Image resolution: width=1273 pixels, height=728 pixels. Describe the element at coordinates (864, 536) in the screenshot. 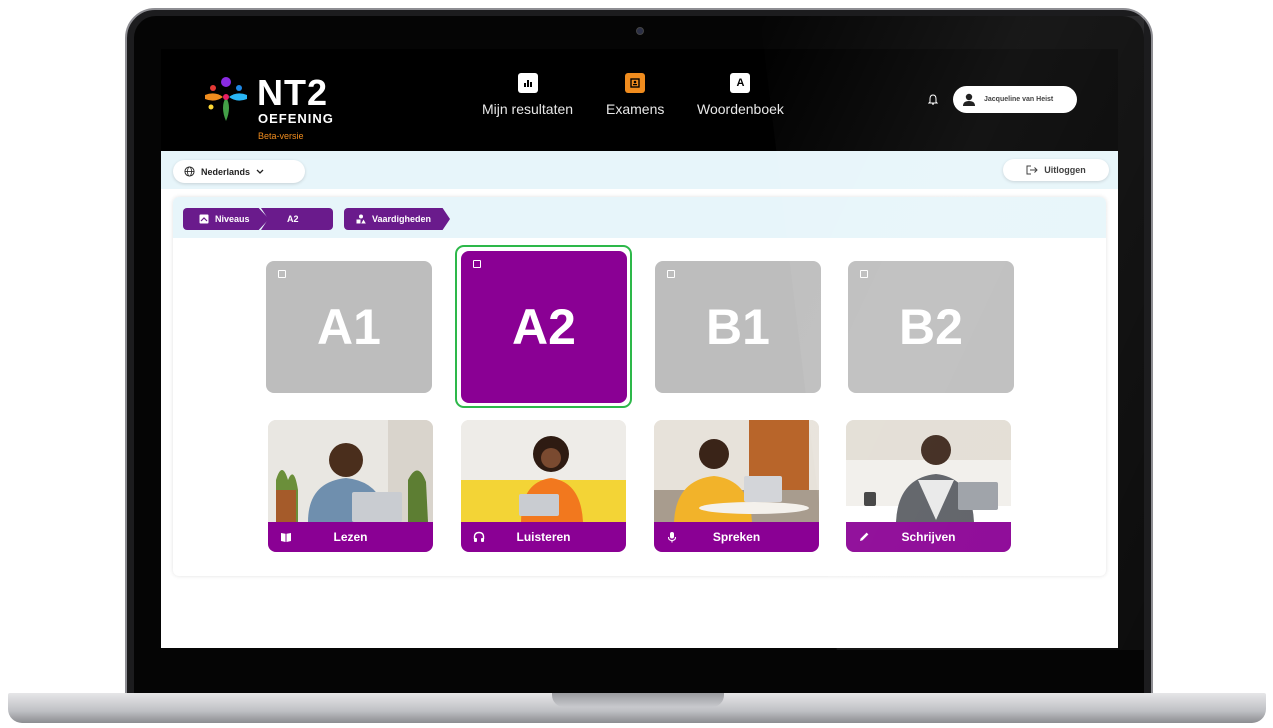

I see `pencil-icon` at that location.